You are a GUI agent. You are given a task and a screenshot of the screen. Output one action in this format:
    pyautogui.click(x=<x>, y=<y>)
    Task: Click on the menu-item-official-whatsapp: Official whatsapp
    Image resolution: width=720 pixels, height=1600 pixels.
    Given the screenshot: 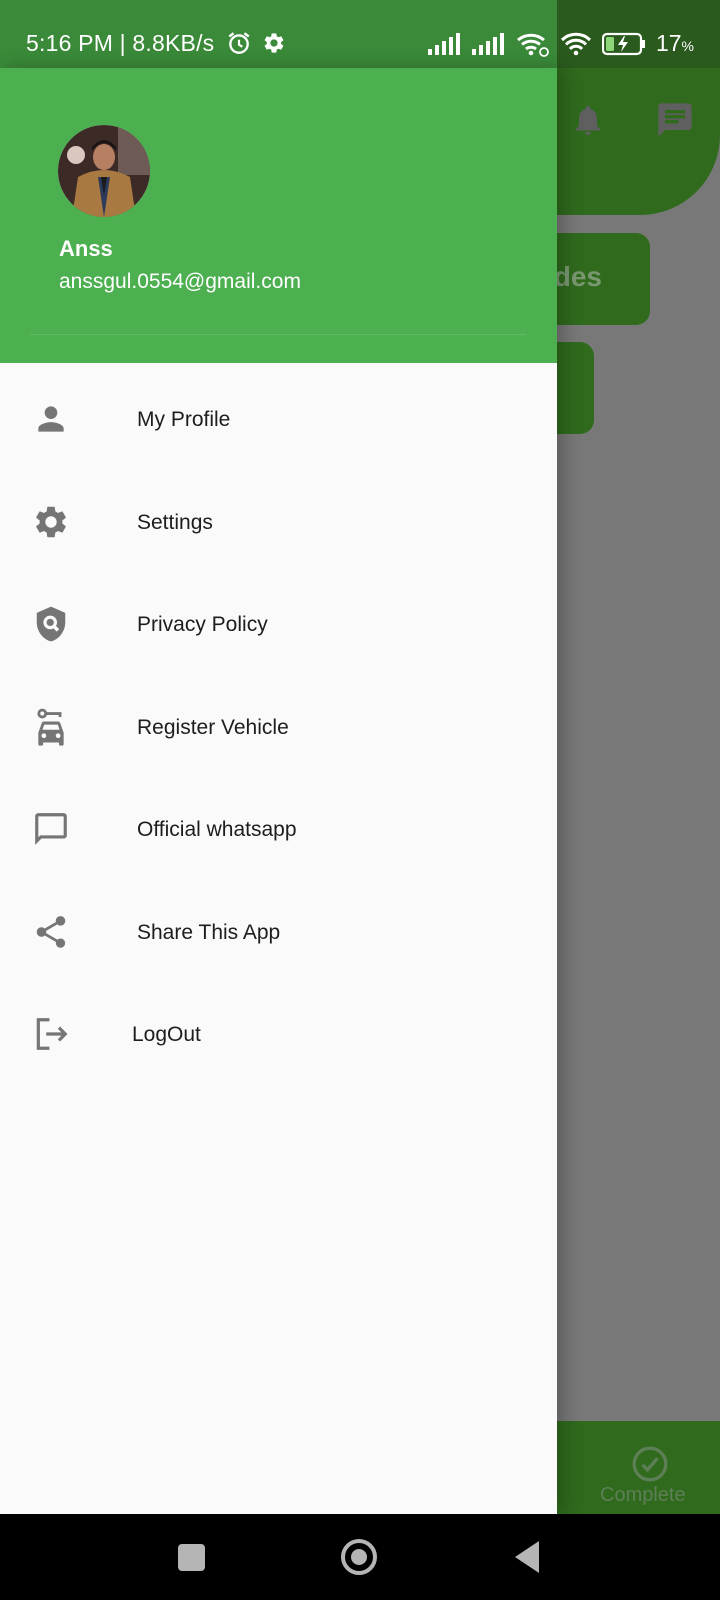 What is the action you would take?
    pyautogui.click(x=278, y=829)
    